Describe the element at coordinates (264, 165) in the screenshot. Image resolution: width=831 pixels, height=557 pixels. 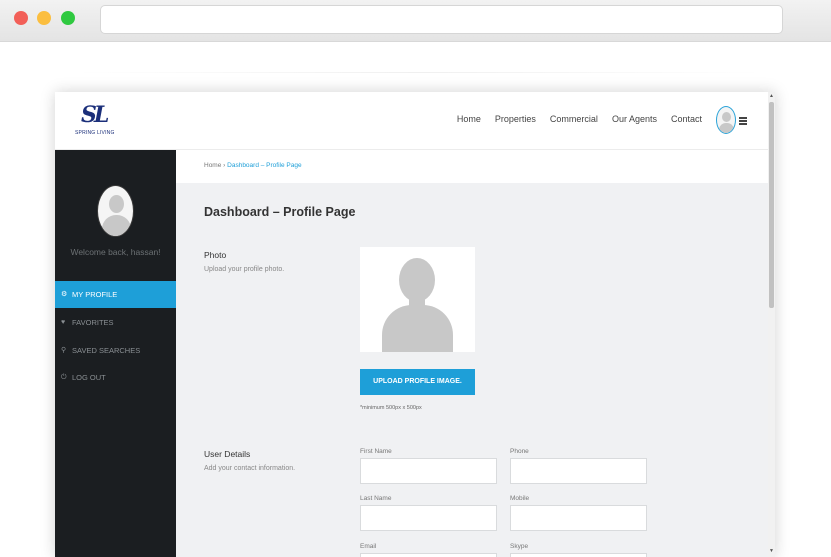
I see `breadcrumb-current: Dashboard – Profile Page` at that location.